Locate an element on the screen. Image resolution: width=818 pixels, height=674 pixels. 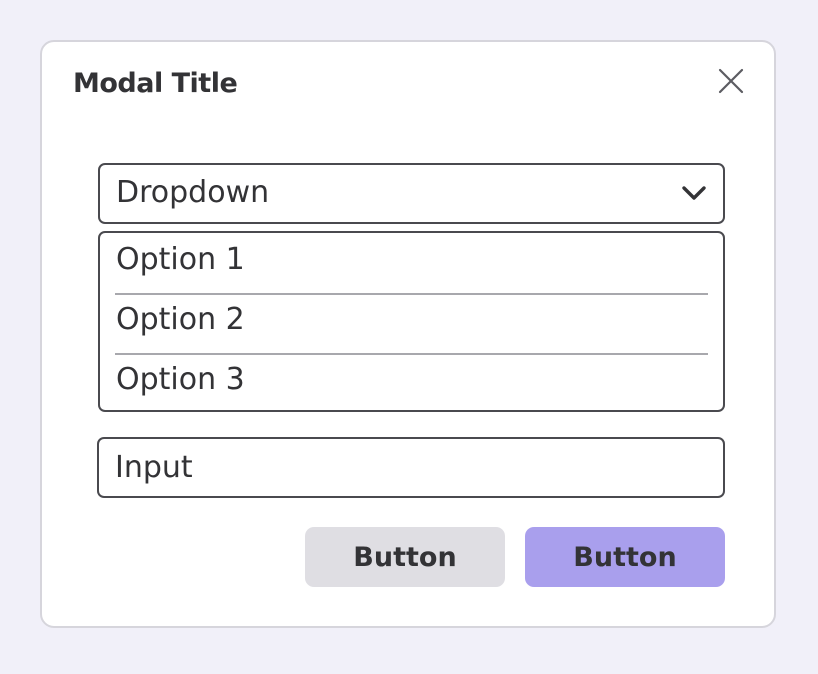
option-label: Option 1 is located at coordinates (180, 259).